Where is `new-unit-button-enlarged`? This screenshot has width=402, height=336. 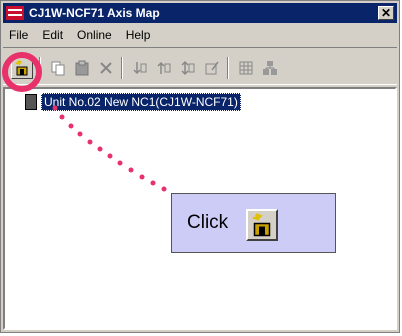 new-unit-button-enlarged is located at coordinates (262, 225).